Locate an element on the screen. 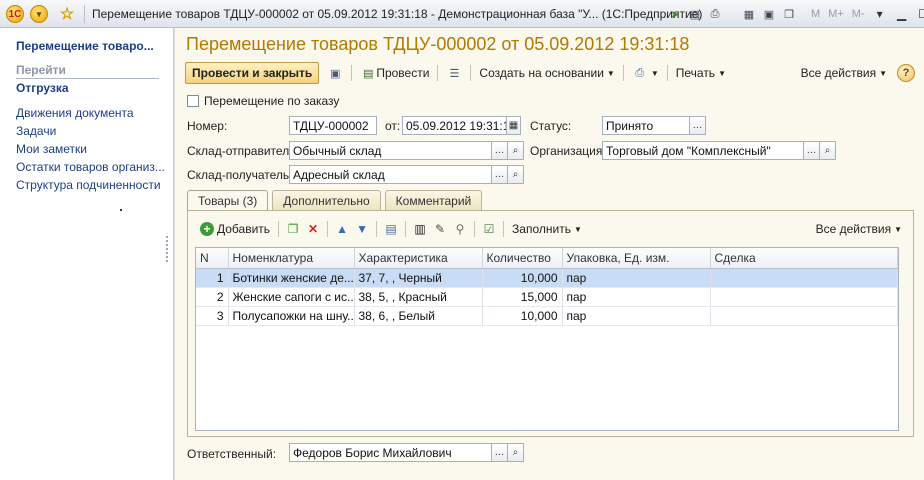  cell-n: 2 is located at coordinates (212, 297).